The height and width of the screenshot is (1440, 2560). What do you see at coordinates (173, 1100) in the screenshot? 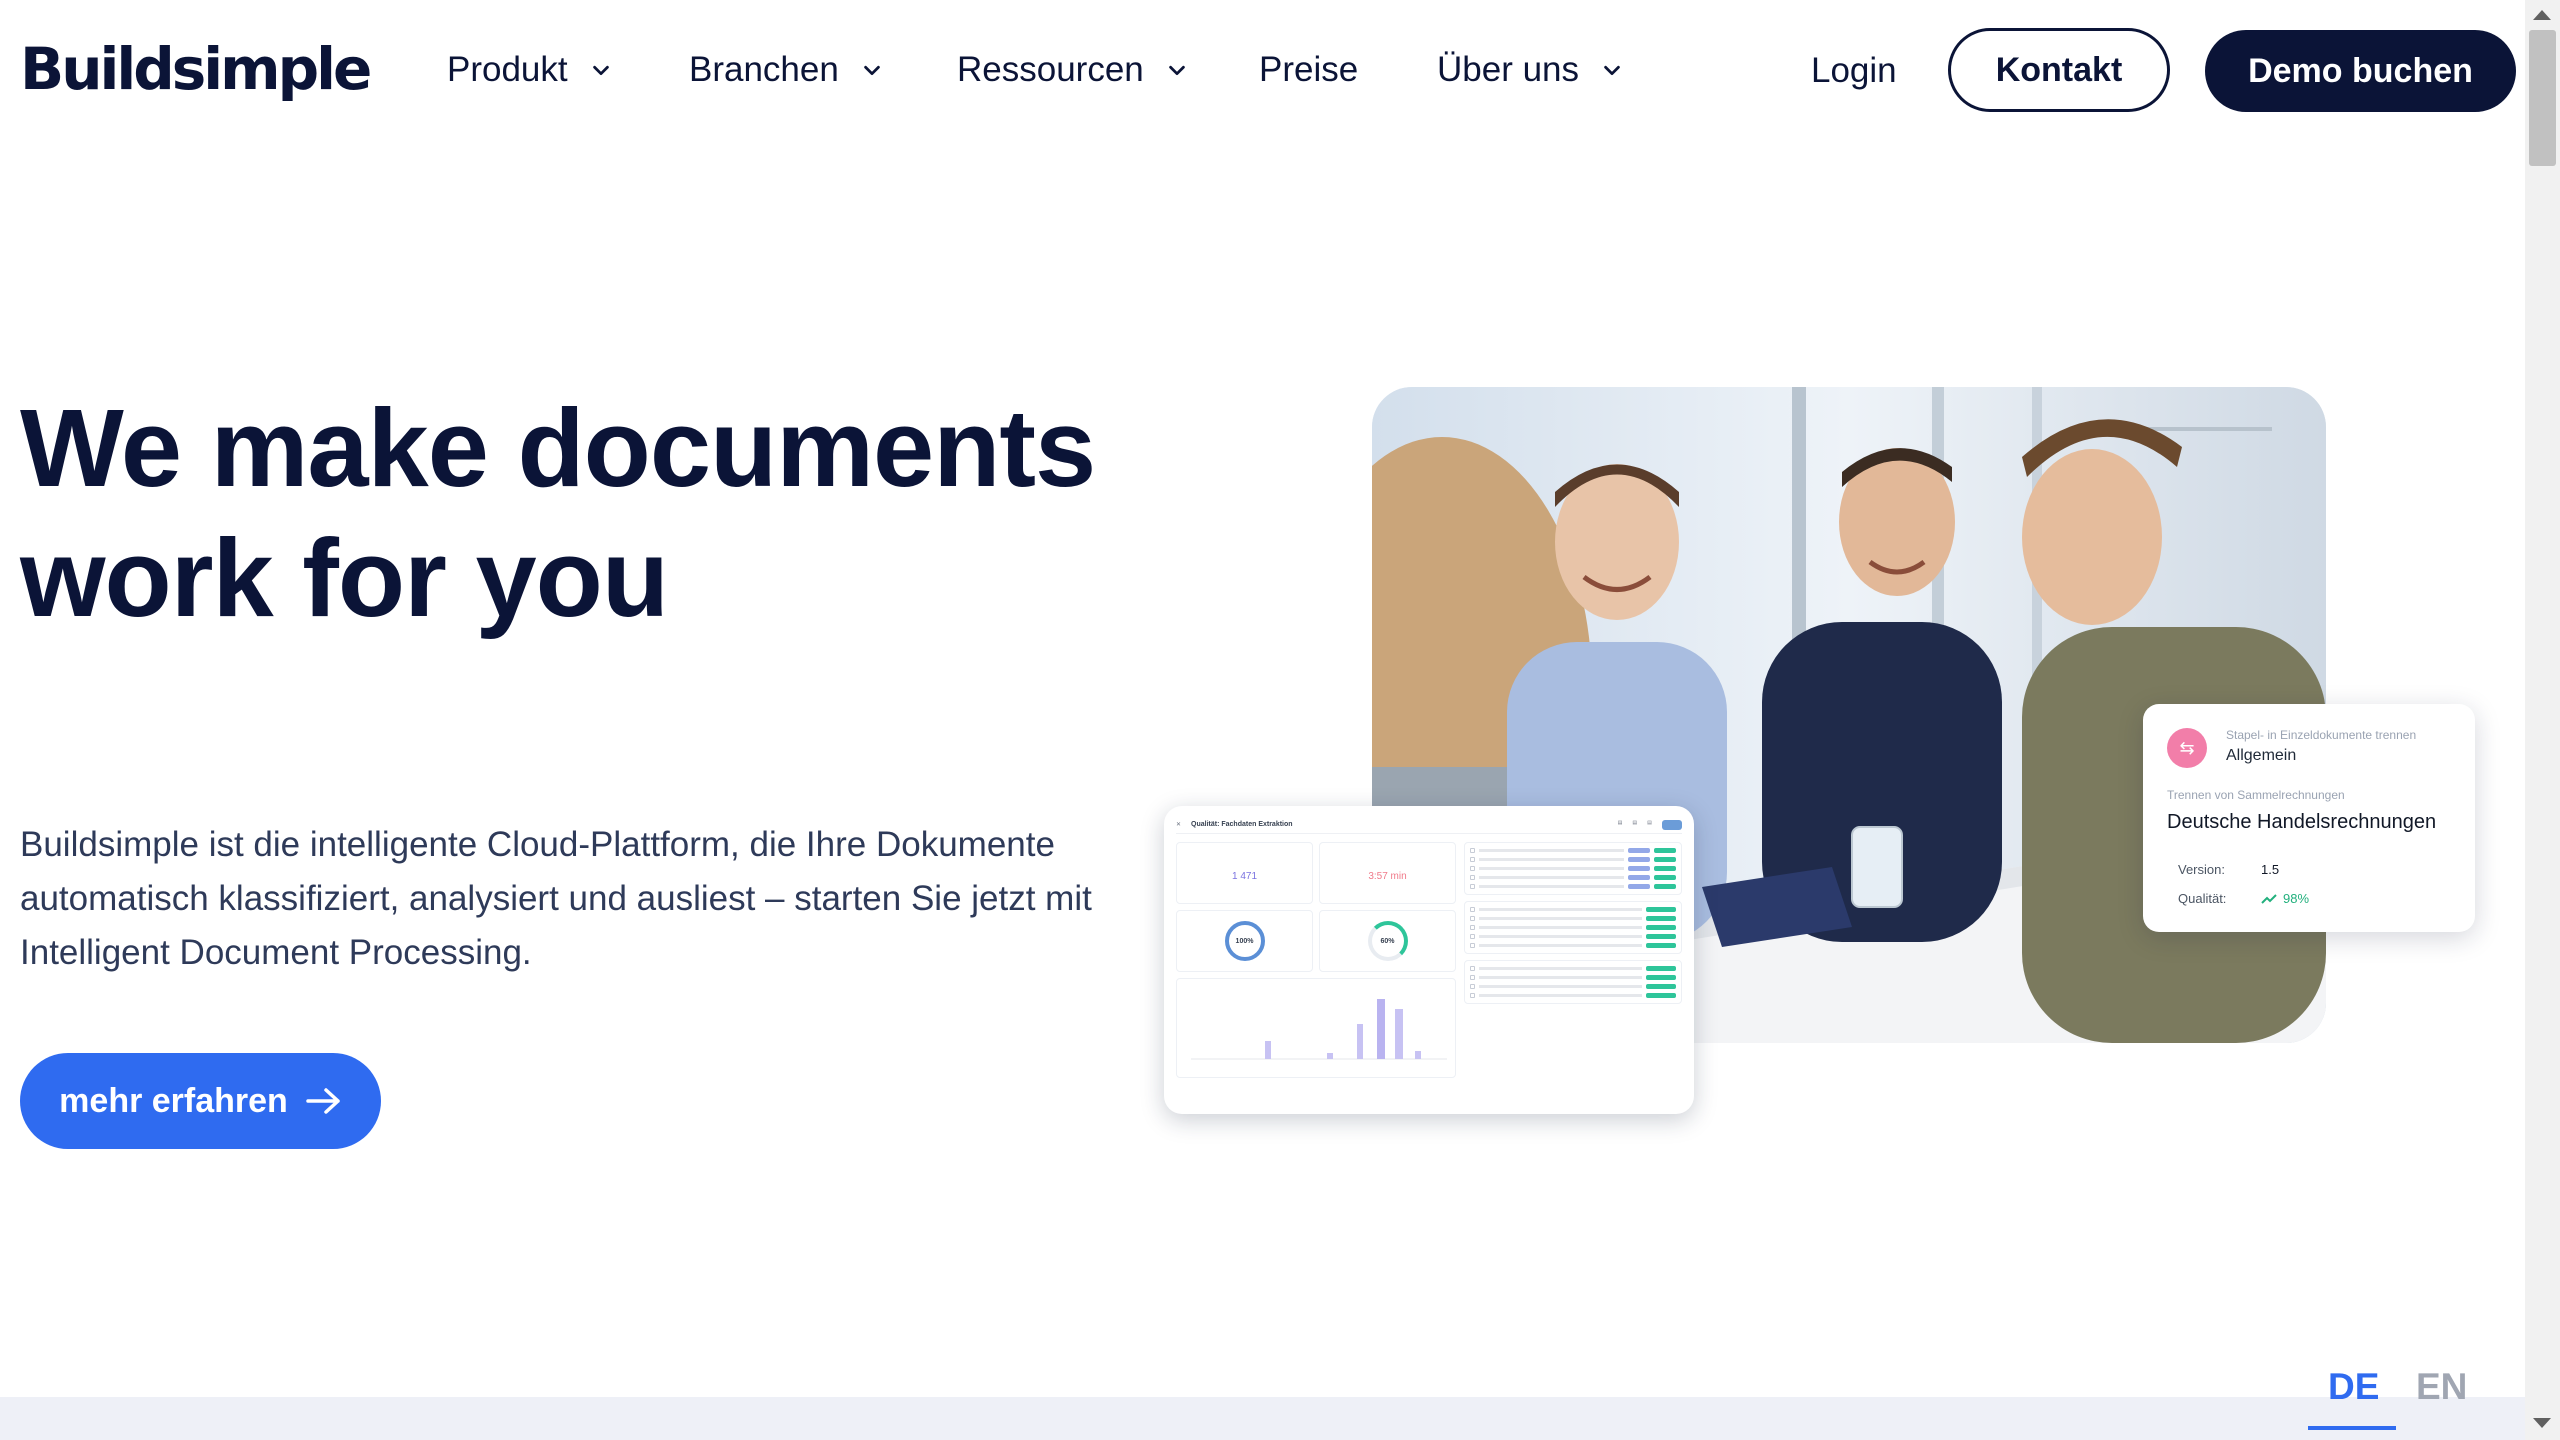
I see `learn-more-label: mehr erfahren` at bounding box center [173, 1100].